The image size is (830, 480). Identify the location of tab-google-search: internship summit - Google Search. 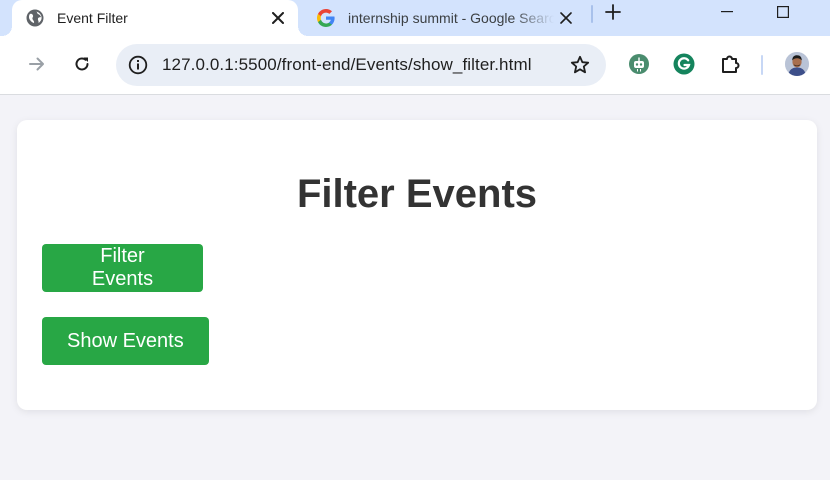
(446, 18).